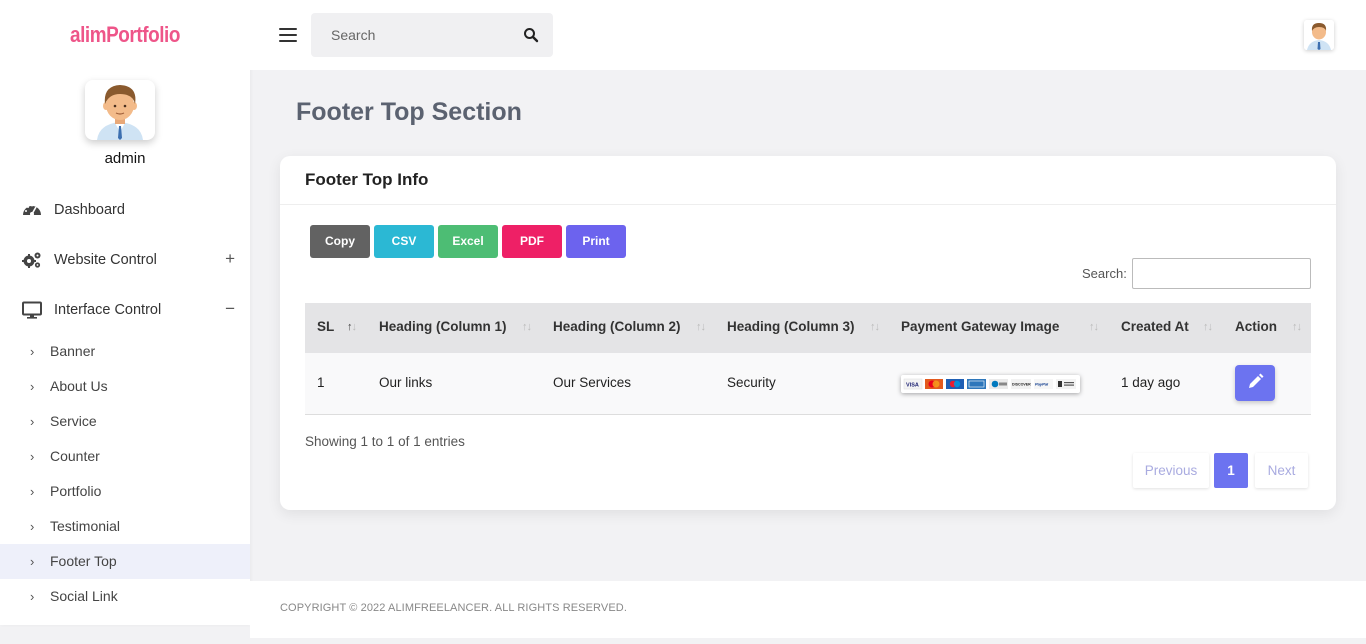  I want to click on search-box, so click(432, 35).